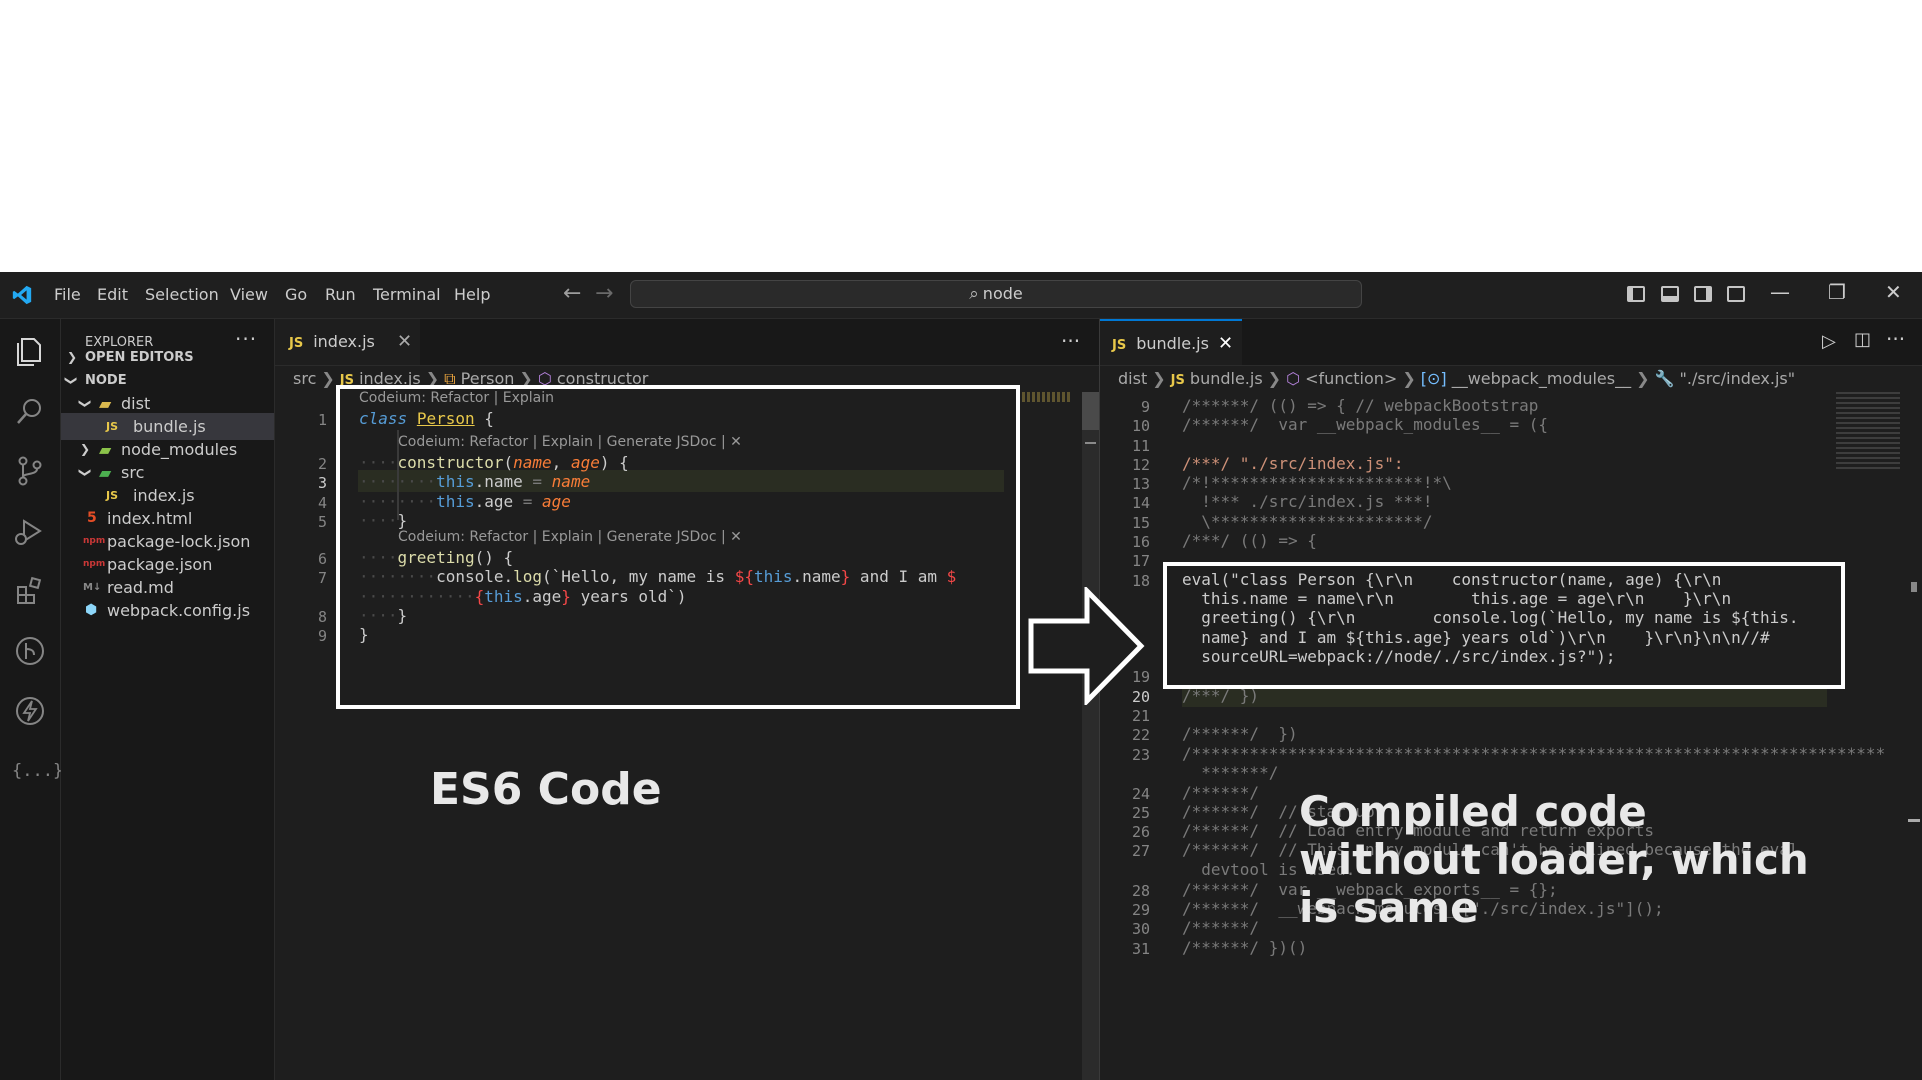 Image resolution: width=1922 pixels, height=1080 pixels. I want to click on line-number: 15, so click(1140, 523).